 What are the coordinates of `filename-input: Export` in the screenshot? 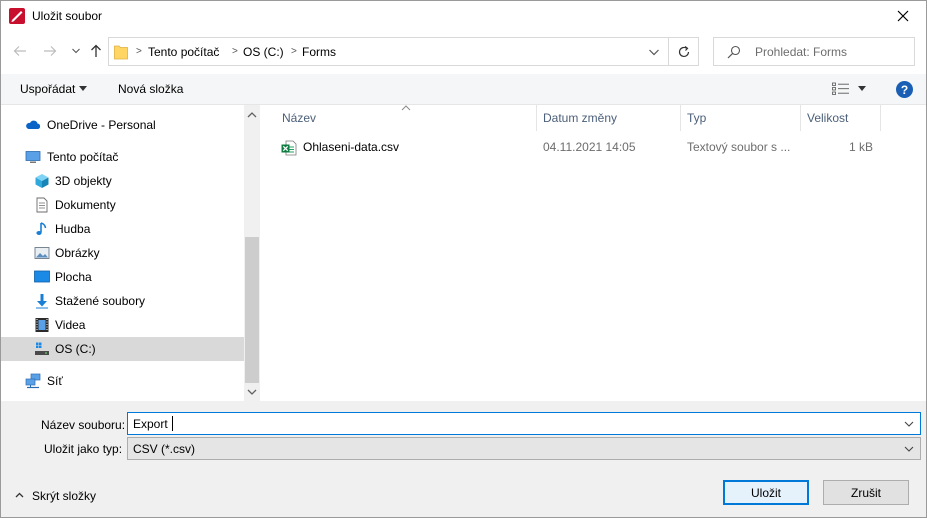 It's located at (524, 423).